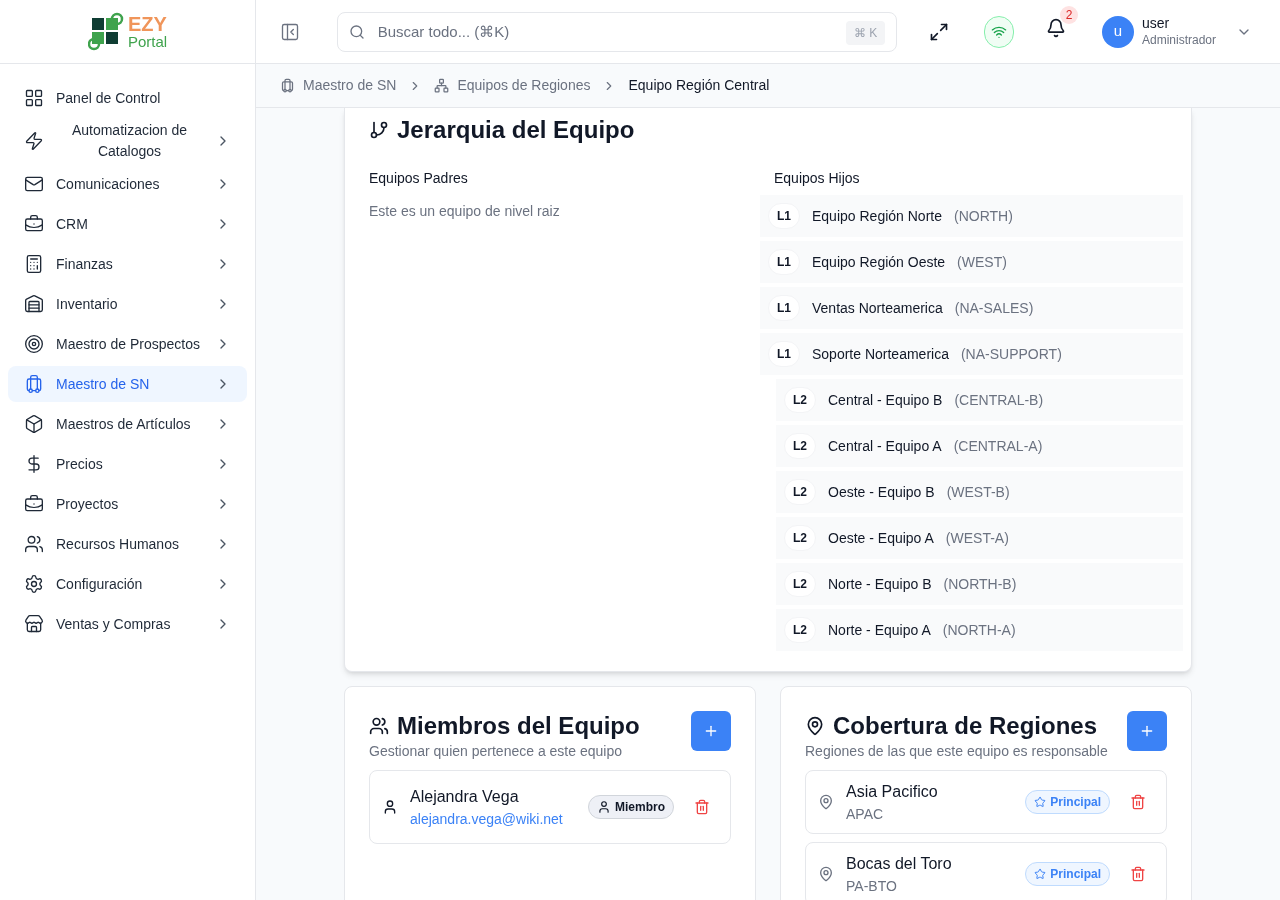 Image resolution: width=1280 pixels, height=900 pixels. Describe the element at coordinates (127, 141) in the screenshot. I see `sidebar-item: Automatizacion de Catalogos` at that location.